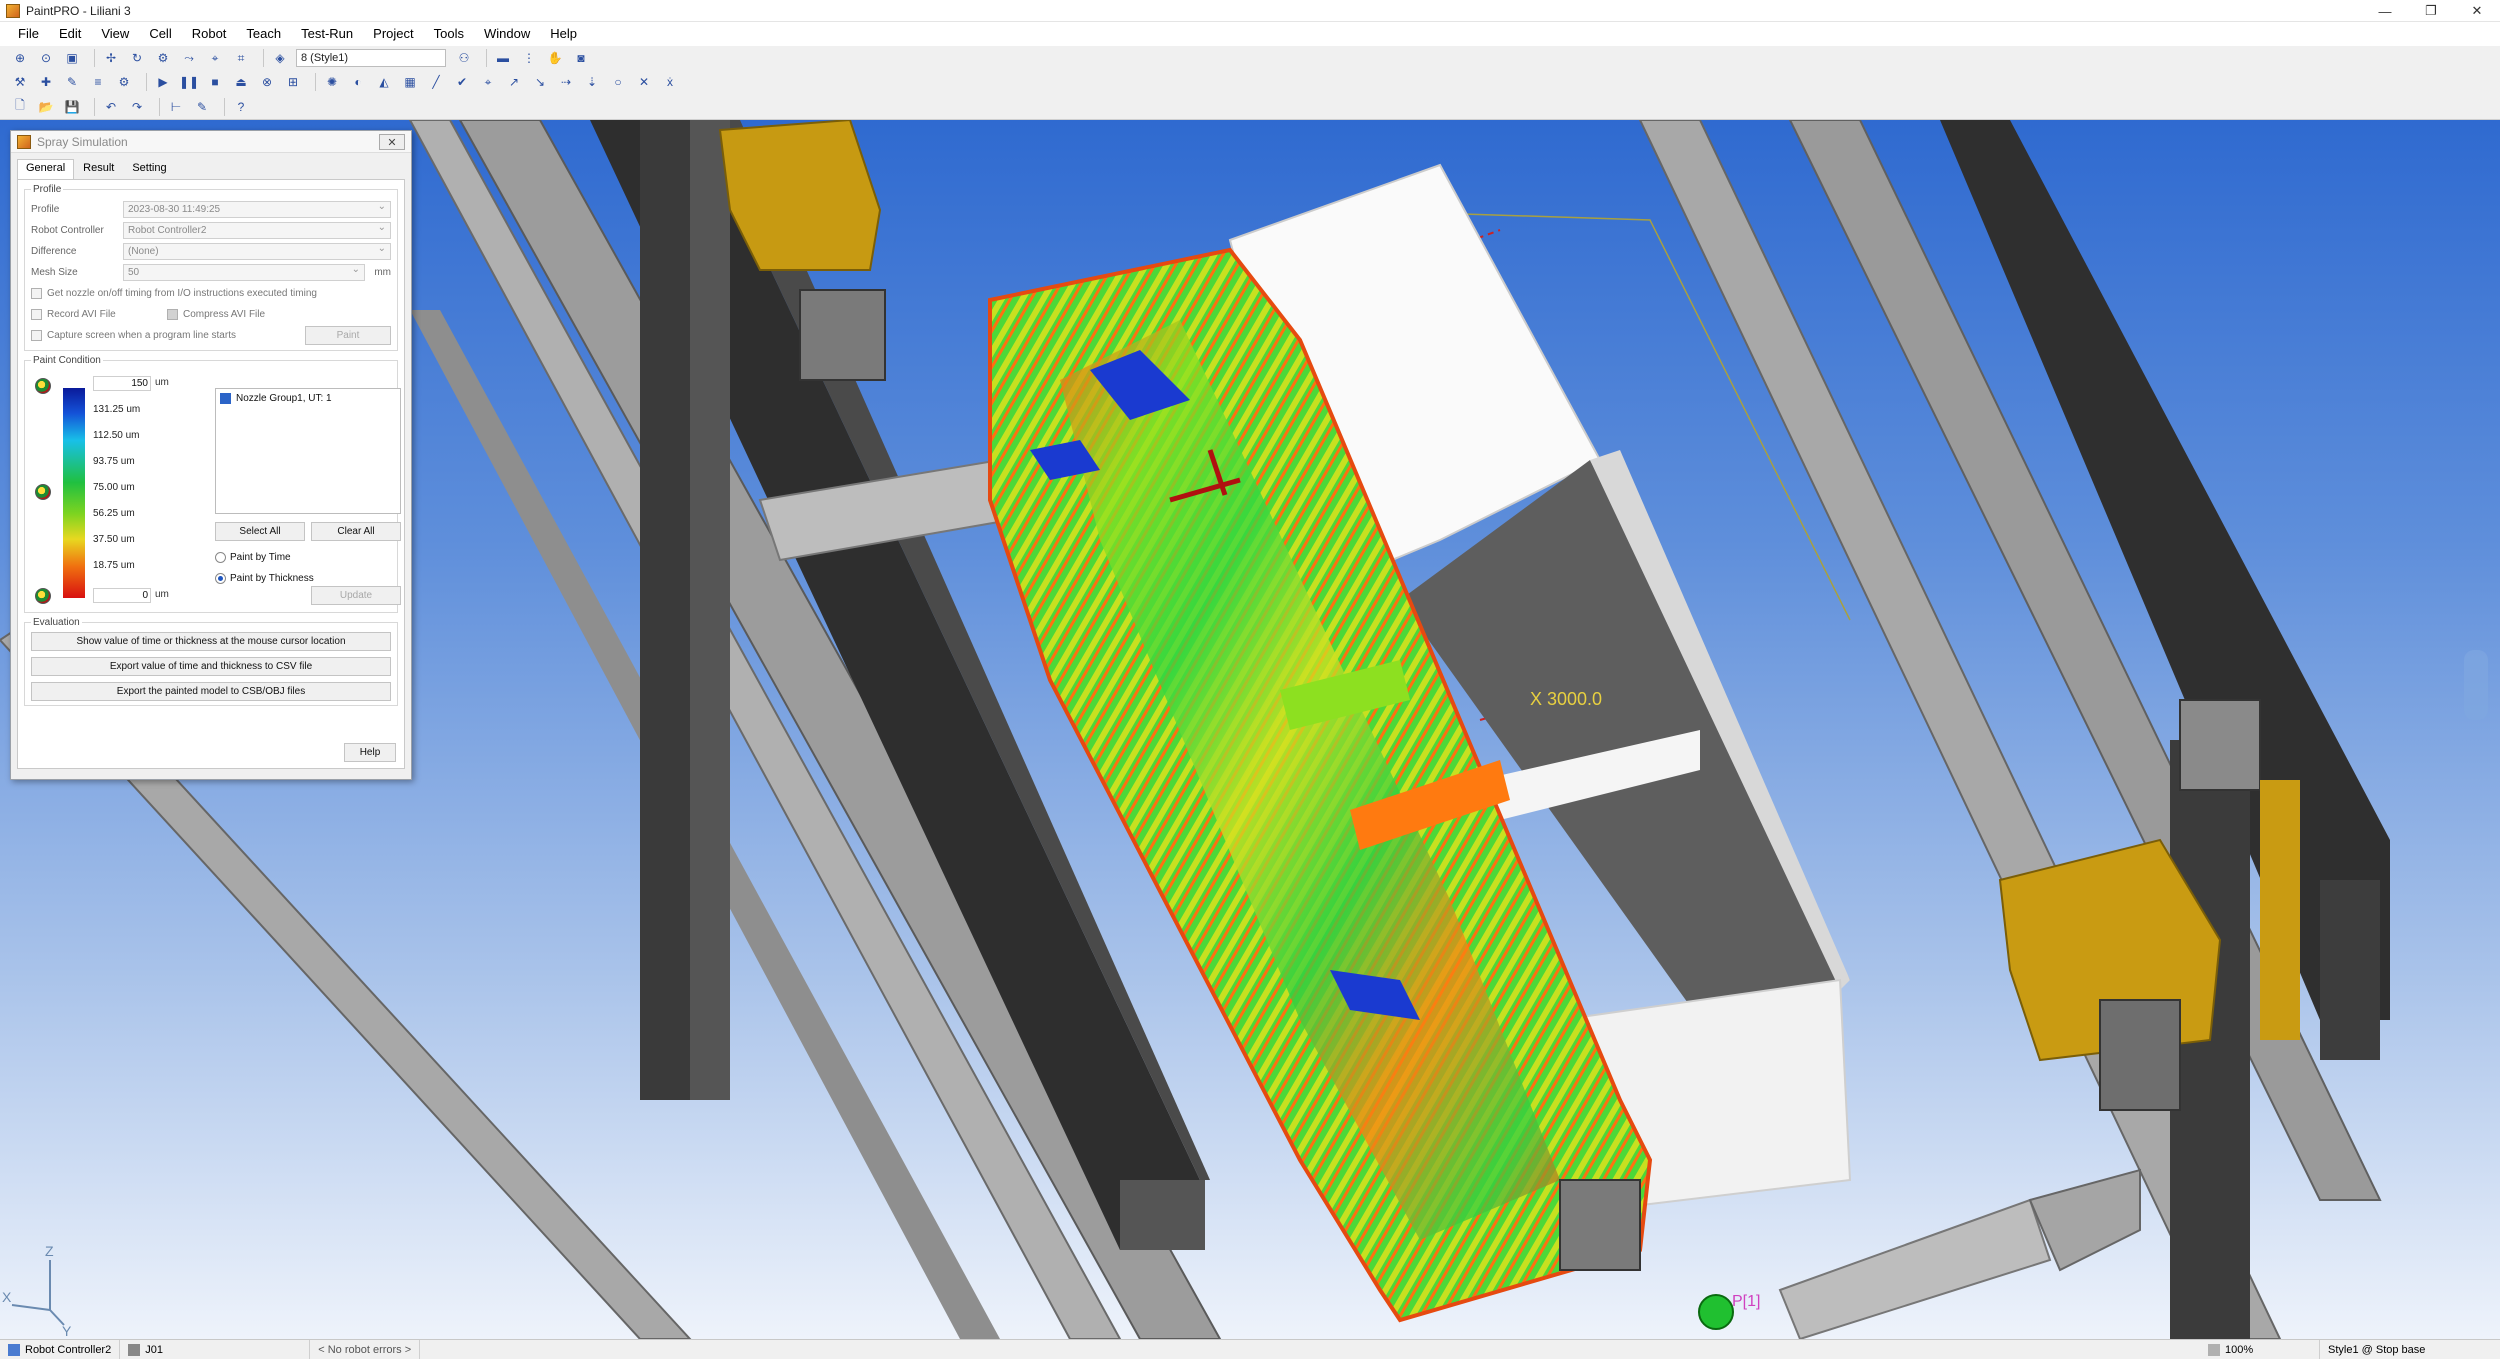  Describe the element at coordinates (36, 314) in the screenshot. I see `record-avi-checkbox` at that location.